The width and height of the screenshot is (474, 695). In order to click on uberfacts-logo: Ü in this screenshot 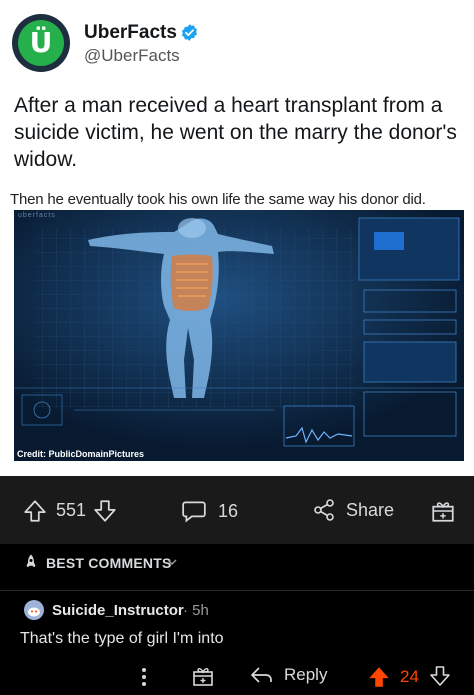, I will do `click(41, 43)`.